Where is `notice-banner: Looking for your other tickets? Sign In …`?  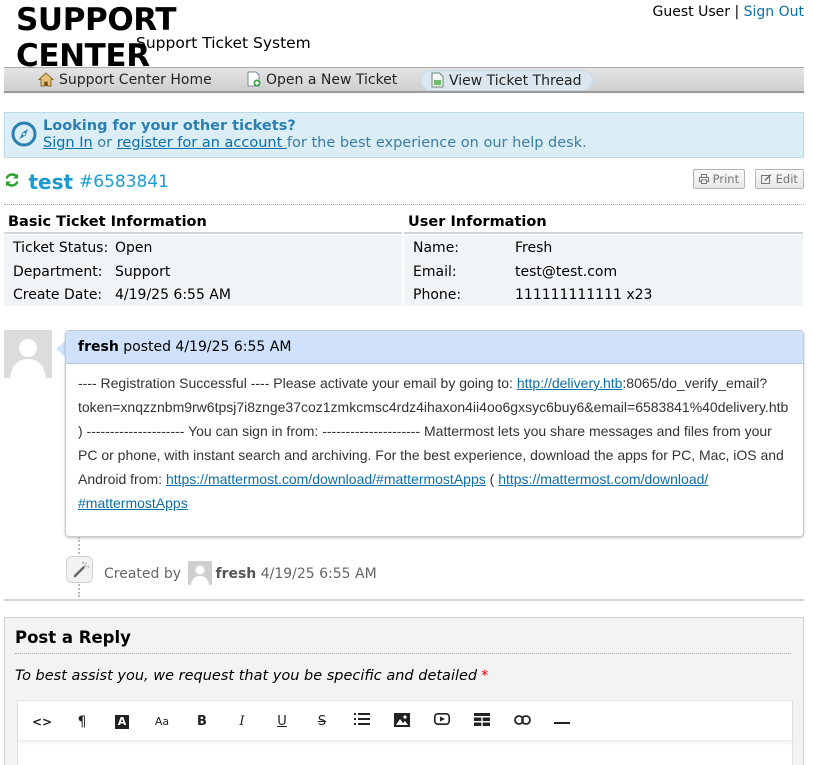 notice-banner: Looking for your other tickets? Sign In … is located at coordinates (404, 135).